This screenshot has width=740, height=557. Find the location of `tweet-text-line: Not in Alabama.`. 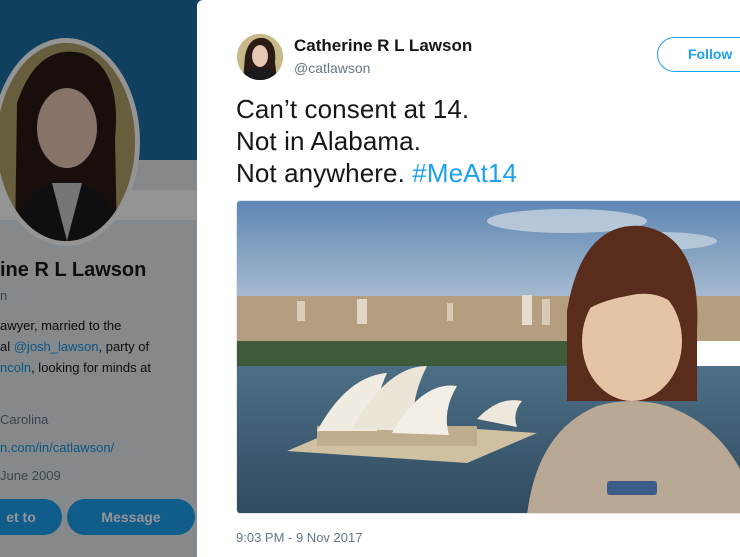

tweet-text-line: Not in Alabama. is located at coordinates (329, 141).